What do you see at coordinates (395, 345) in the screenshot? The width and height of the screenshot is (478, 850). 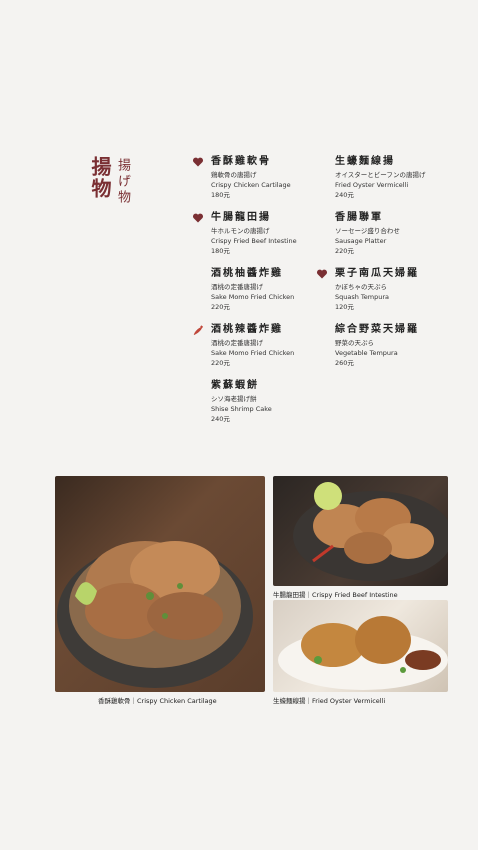 I see `menu-item: 綜合野菜天婦羅 野菜の天ぷら Vegetable Tempura 260元` at bounding box center [395, 345].